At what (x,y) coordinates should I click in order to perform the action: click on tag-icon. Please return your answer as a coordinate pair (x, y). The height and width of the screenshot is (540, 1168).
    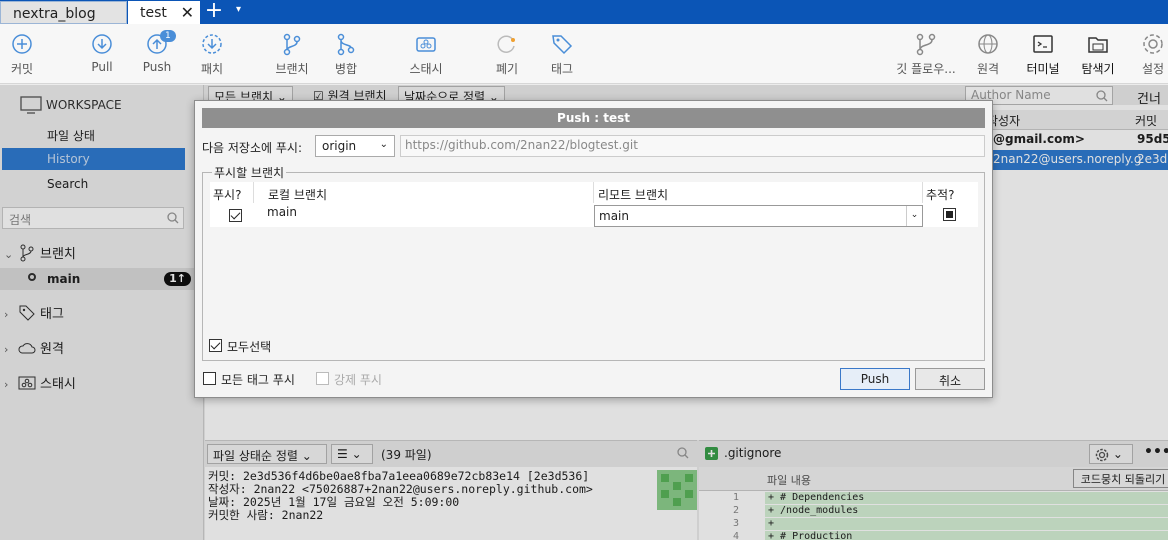
    Looking at the image, I should click on (562, 45).